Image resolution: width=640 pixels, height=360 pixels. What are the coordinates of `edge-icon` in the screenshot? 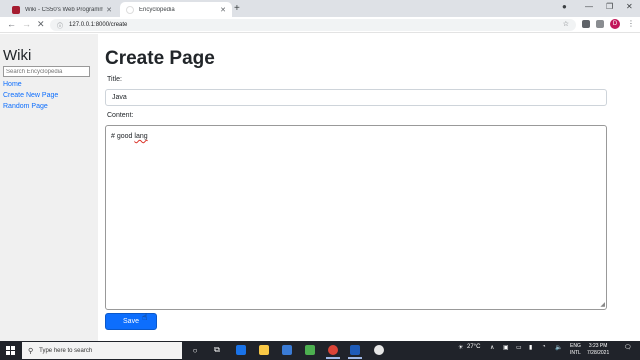 It's located at (241, 350).